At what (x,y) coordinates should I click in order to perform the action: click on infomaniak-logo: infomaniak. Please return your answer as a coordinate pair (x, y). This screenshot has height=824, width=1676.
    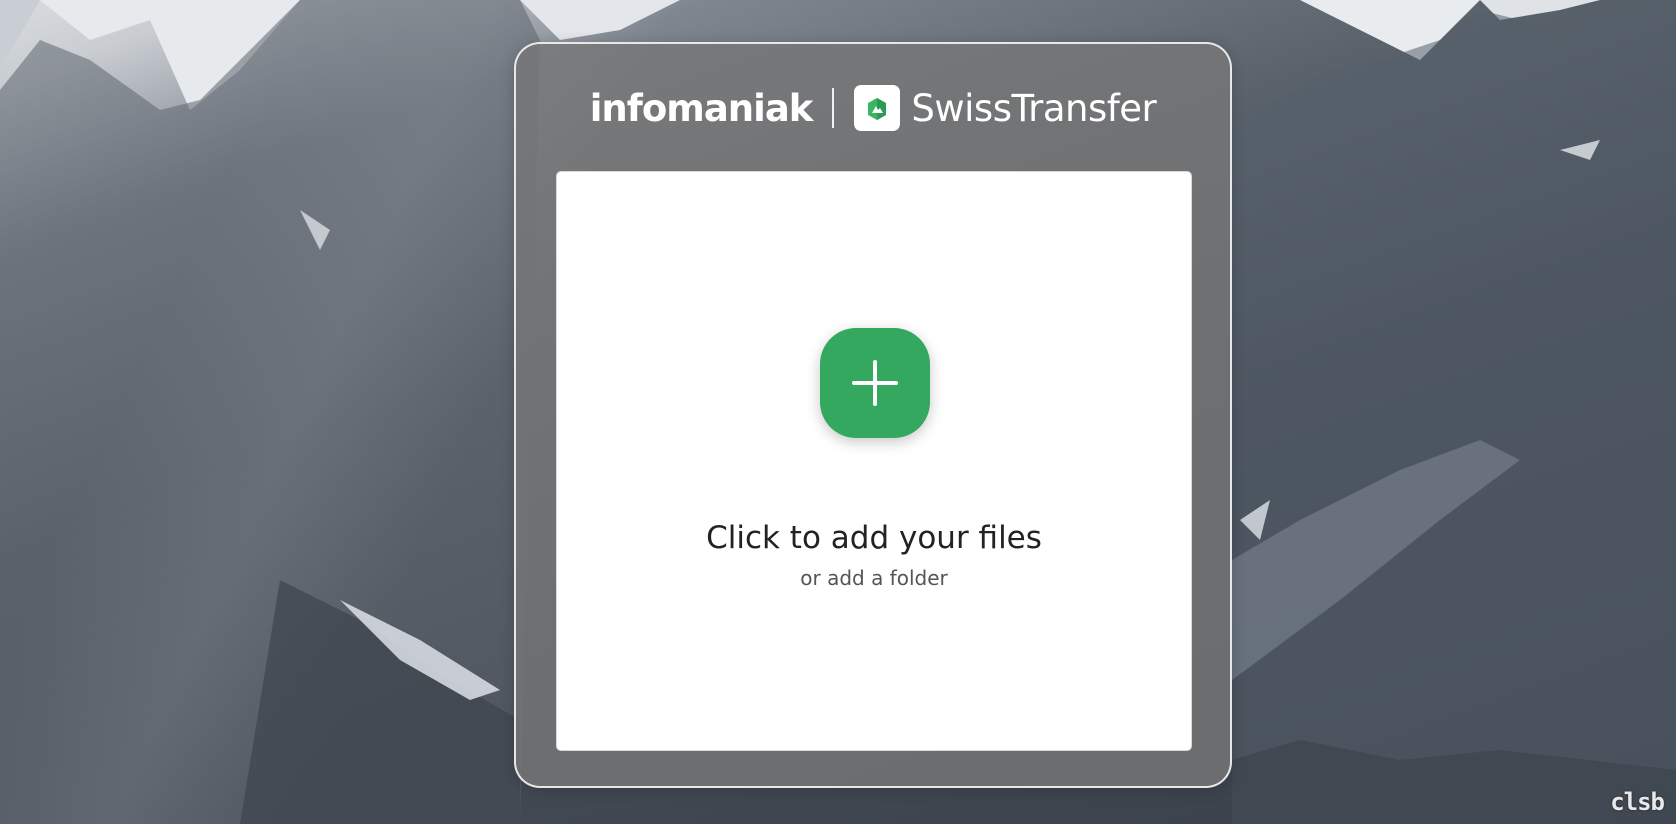
    Looking at the image, I should click on (702, 108).